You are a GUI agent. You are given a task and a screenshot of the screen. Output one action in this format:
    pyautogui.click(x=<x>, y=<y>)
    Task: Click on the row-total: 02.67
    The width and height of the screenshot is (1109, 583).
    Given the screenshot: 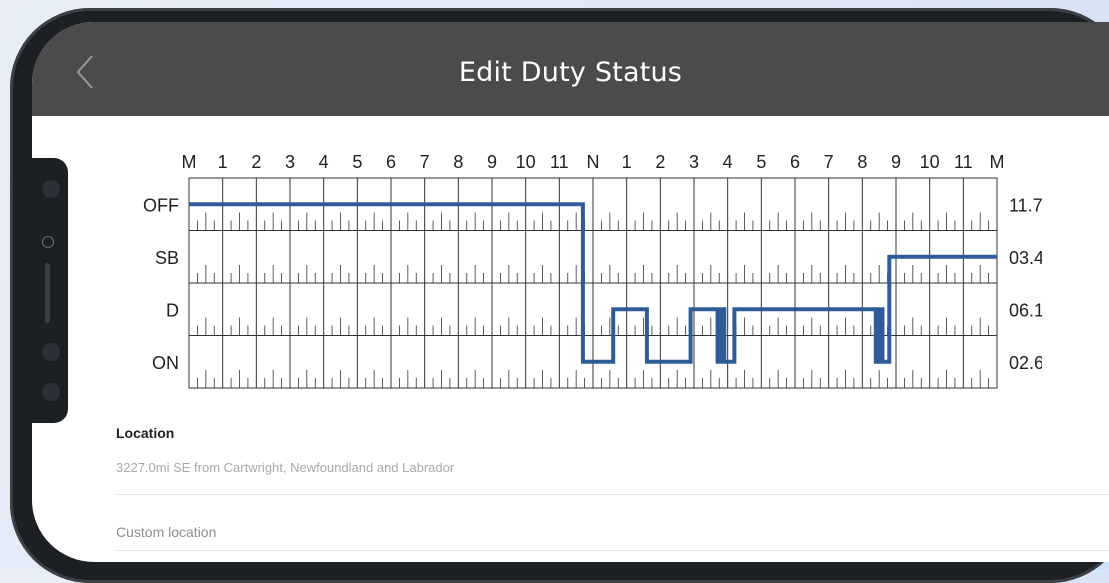 What is the action you would take?
    pyautogui.click(x=1025, y=363)
    